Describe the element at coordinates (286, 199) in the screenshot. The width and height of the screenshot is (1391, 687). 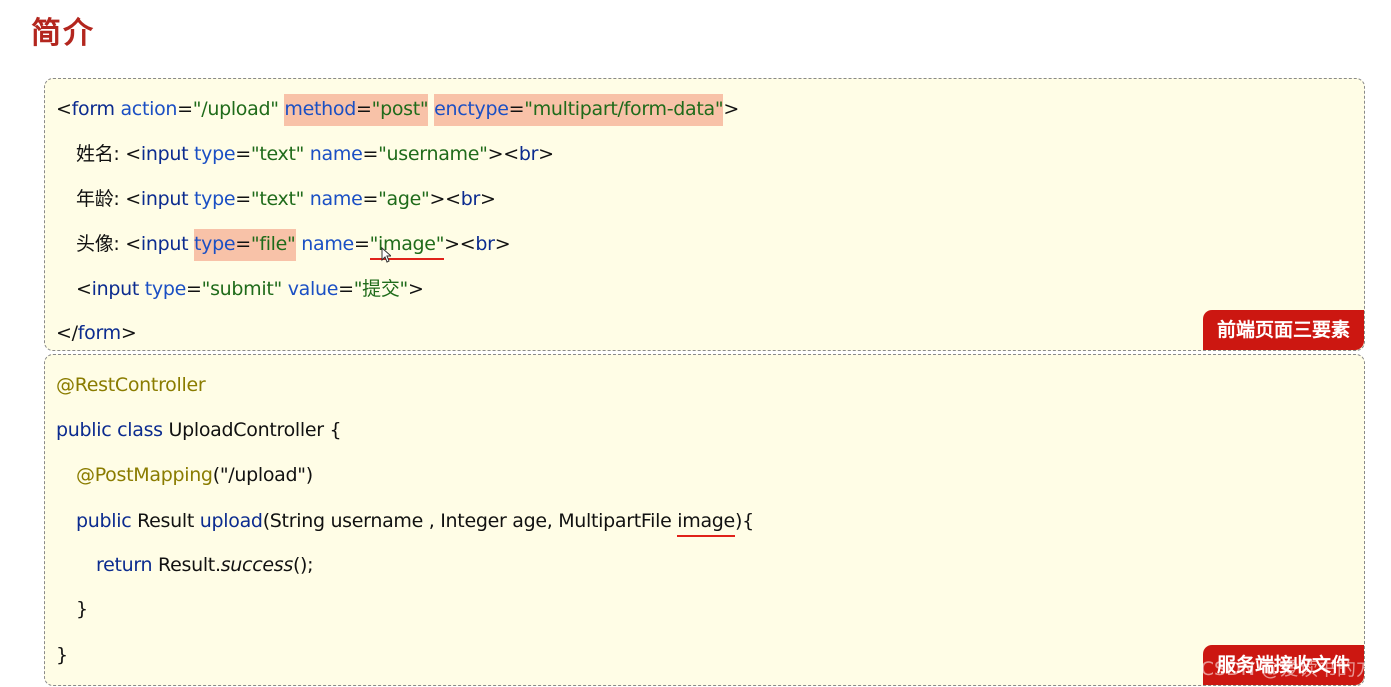
I see `code-line: 年龄: <input type="text" name="age"><br>` at that location.